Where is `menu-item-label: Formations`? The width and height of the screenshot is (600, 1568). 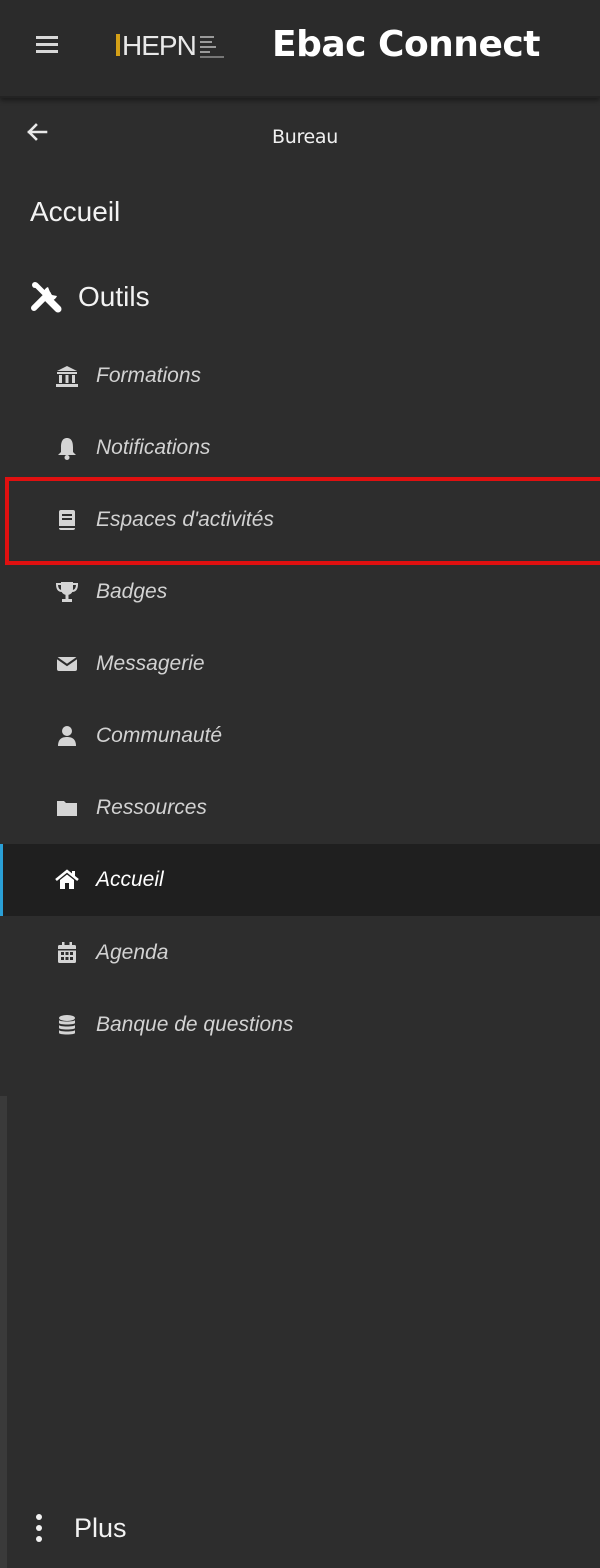
menu-item-label: Formations is located at coordinates (149, 375).